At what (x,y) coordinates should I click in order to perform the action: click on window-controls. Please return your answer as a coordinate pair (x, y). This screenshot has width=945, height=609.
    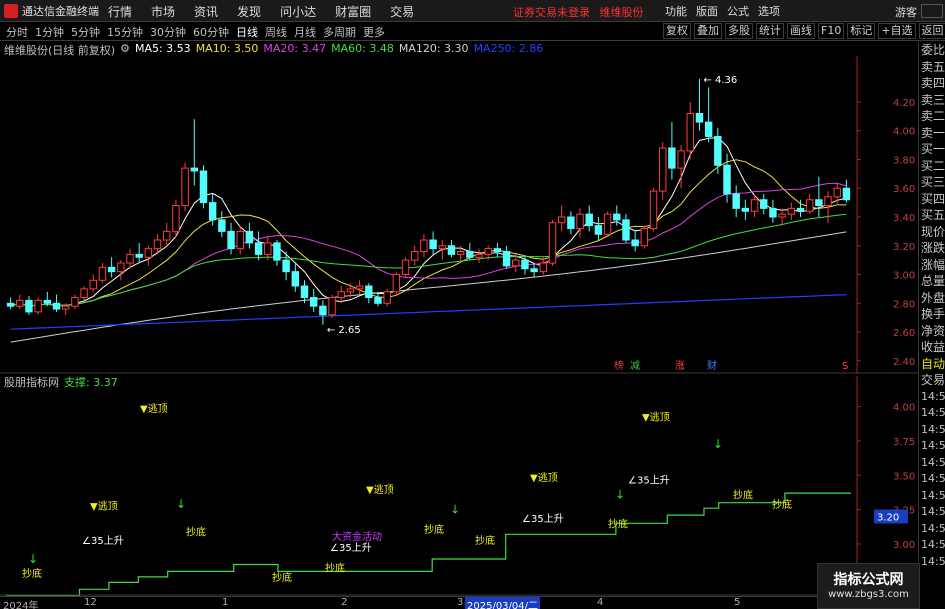
    Looking at the image, I should click on (932, 11).